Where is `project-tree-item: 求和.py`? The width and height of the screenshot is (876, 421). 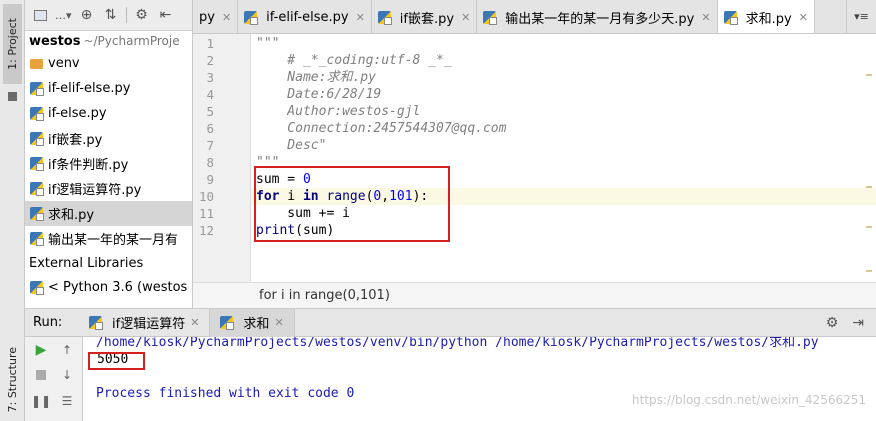 project-tree-item: 求和.py is located at coordinates (108, 213).